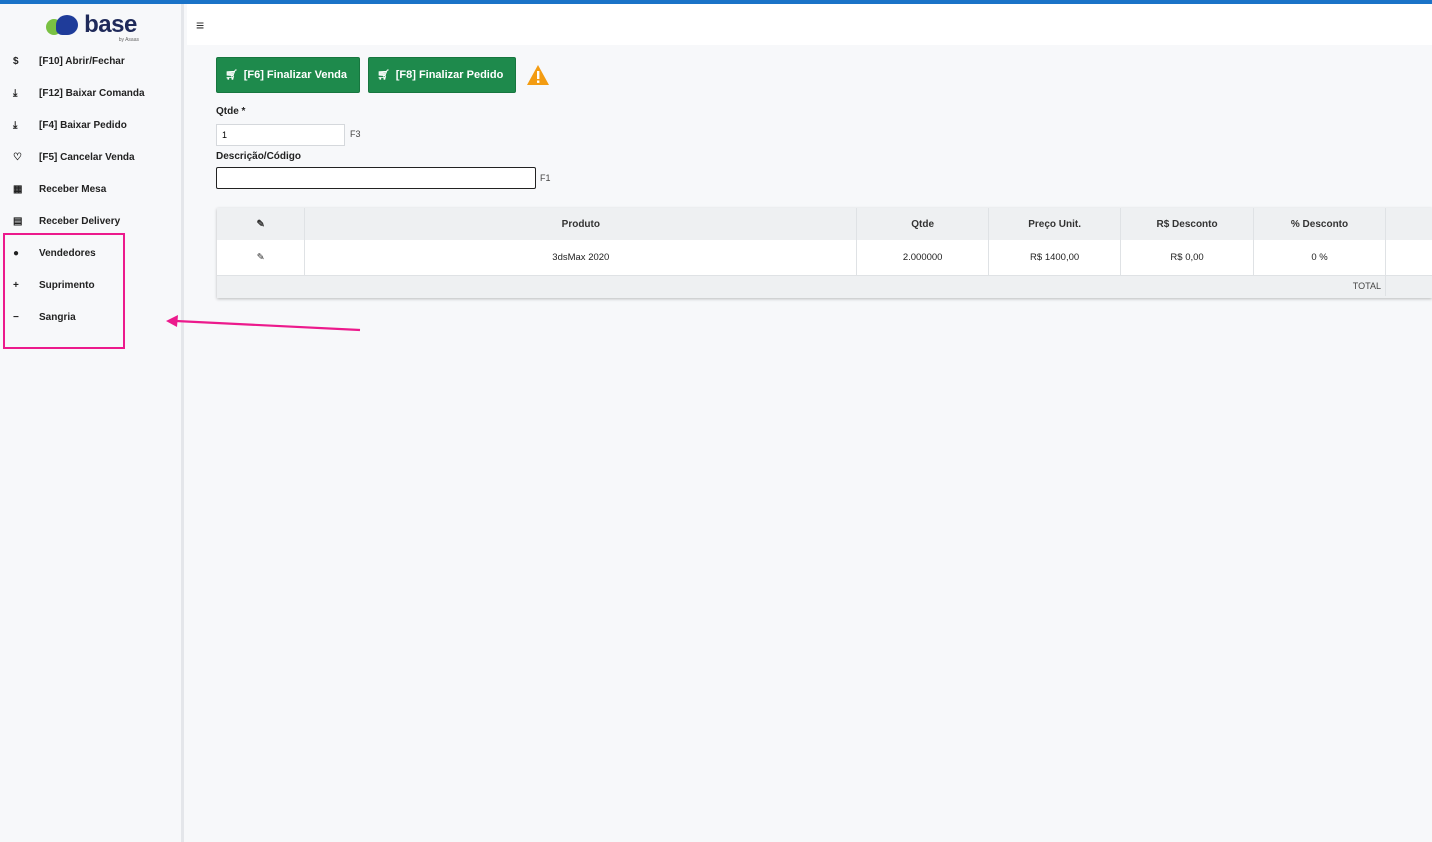 Image resolution: width=1432 pixels, height=842 pixels. What do you see at coordinates (538, 75) in the screenshot?
I see `warning-icon` at bounding box center [538, 75].